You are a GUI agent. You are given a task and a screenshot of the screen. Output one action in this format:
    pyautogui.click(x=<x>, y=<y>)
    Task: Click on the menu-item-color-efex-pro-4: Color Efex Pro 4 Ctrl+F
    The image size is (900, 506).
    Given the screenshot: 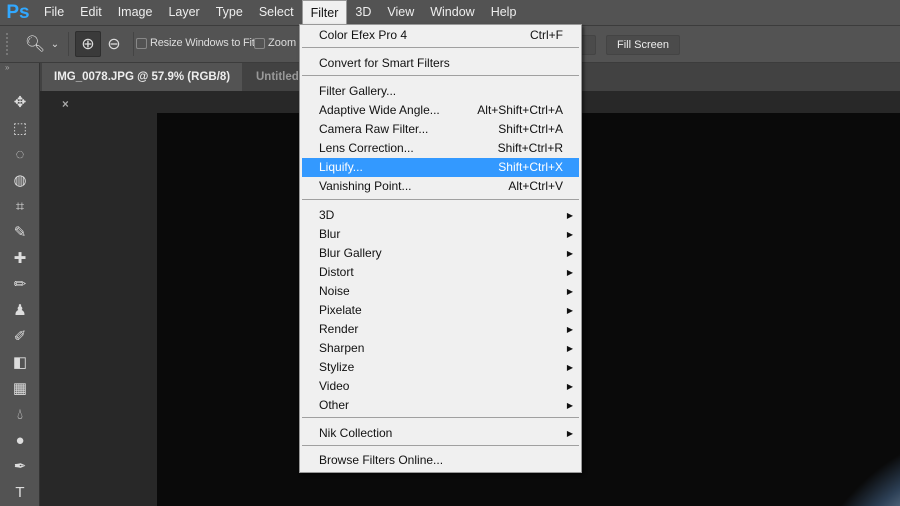 What is the action you would take?
    pyautogui.click(x=440, y=35)
    